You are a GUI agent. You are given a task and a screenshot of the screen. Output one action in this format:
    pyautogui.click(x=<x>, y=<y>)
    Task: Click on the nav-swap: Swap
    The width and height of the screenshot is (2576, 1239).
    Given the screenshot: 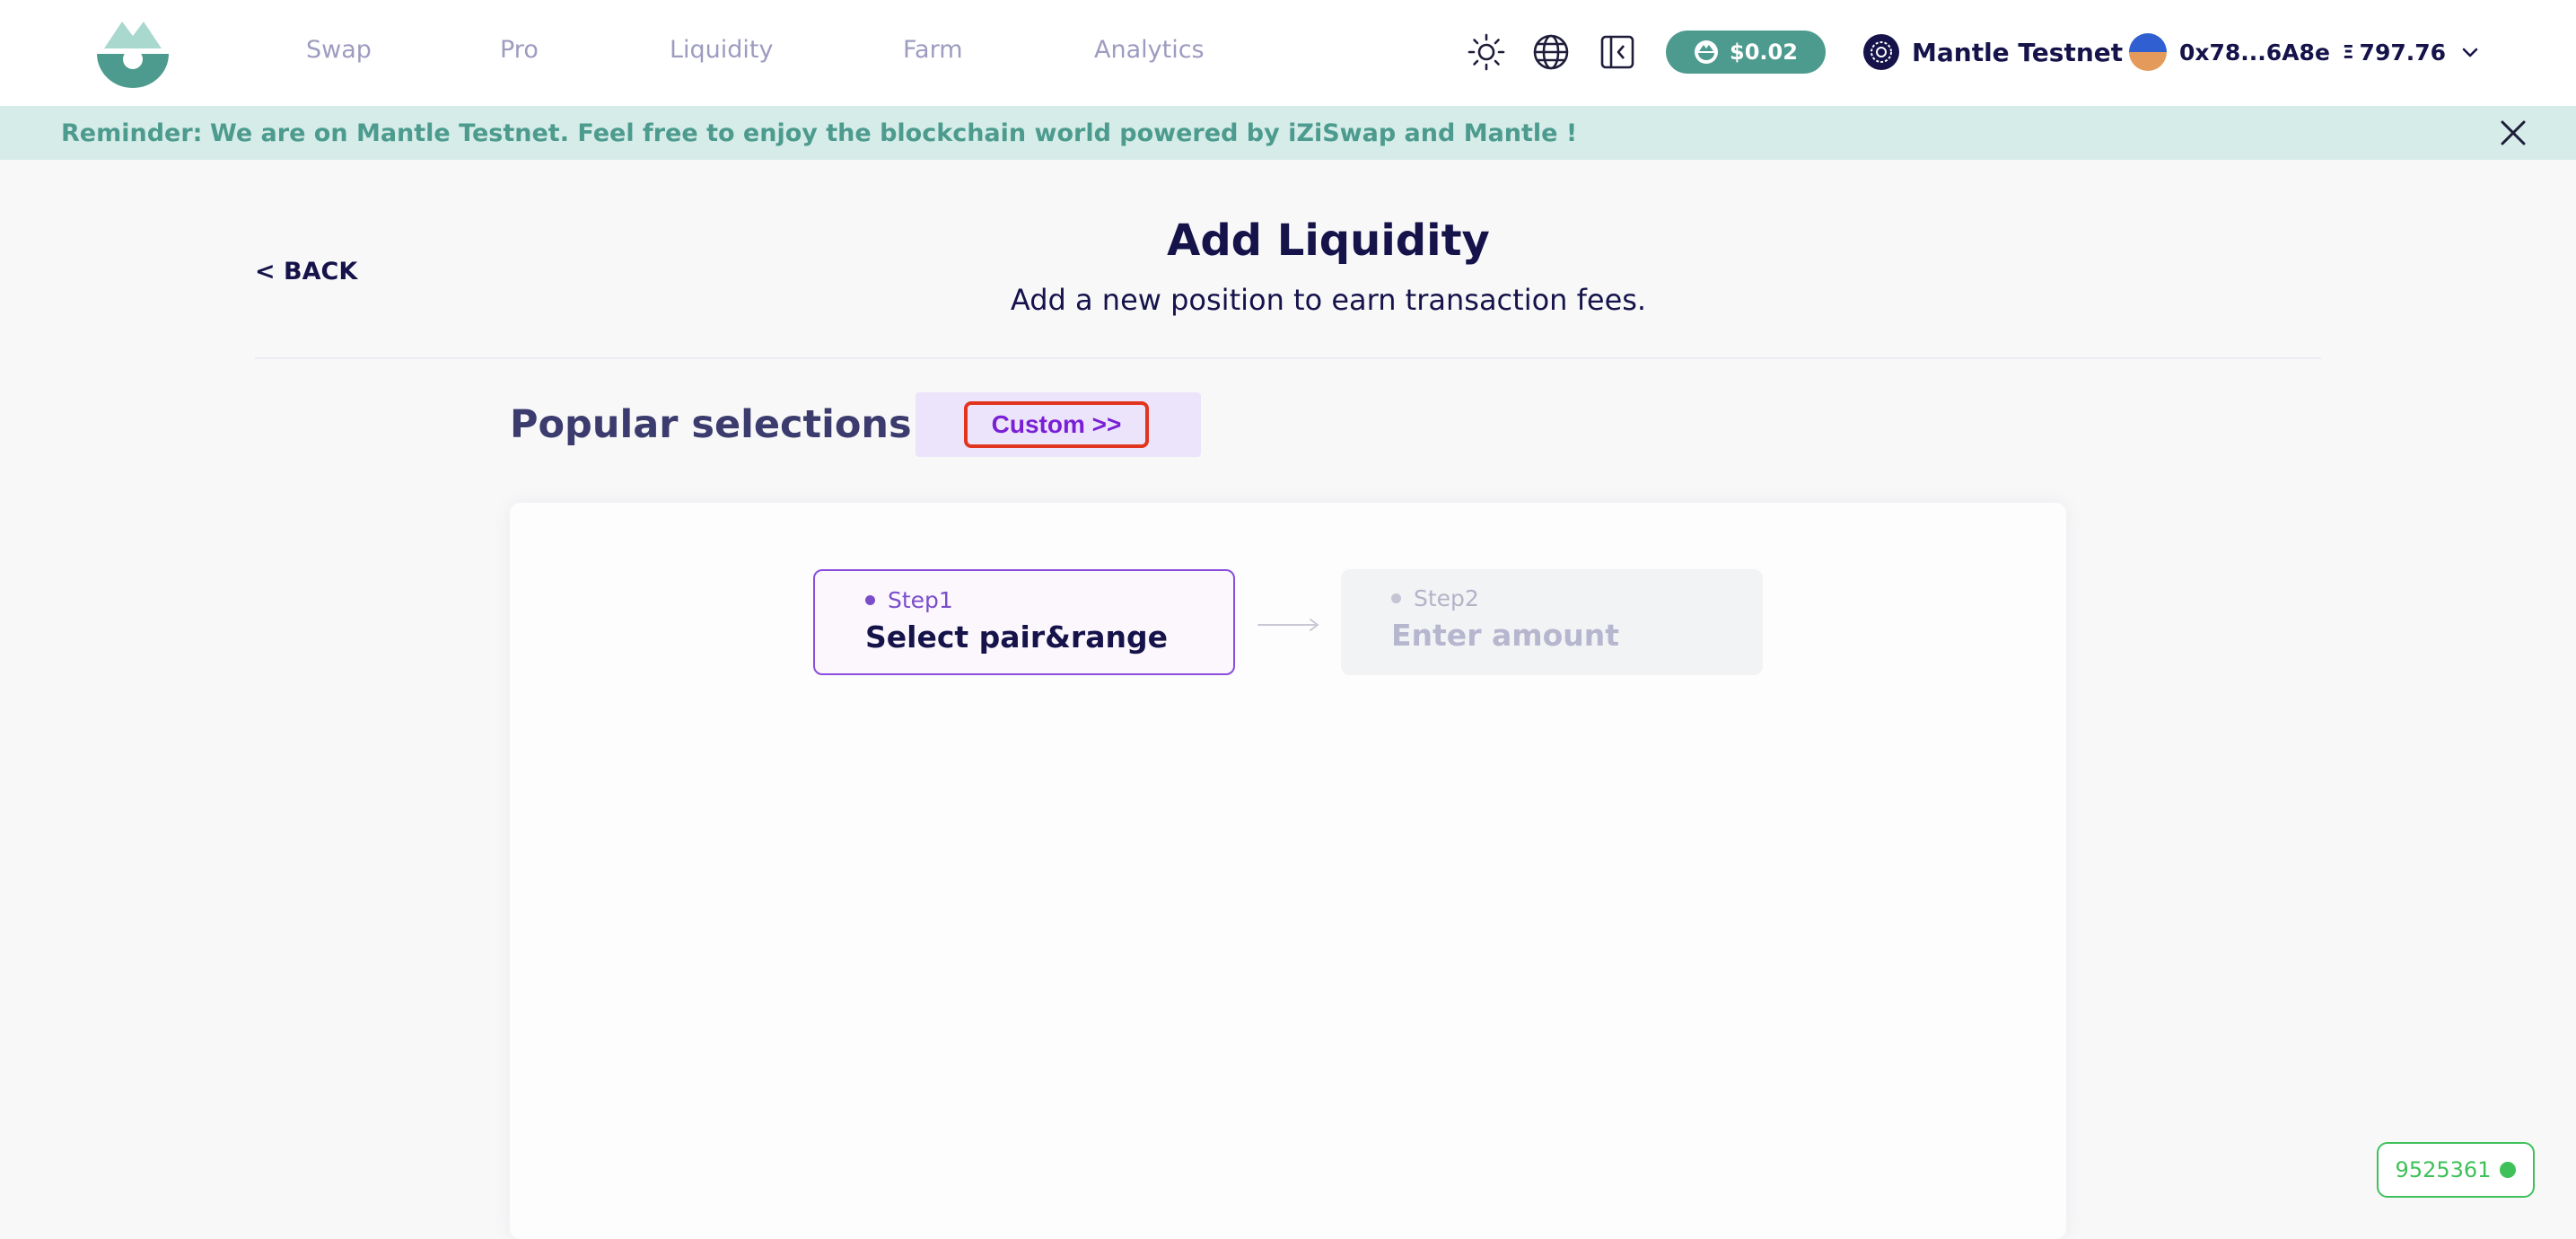 What is the action you would take?
    pyautogui.click(x=339, y=50)
    